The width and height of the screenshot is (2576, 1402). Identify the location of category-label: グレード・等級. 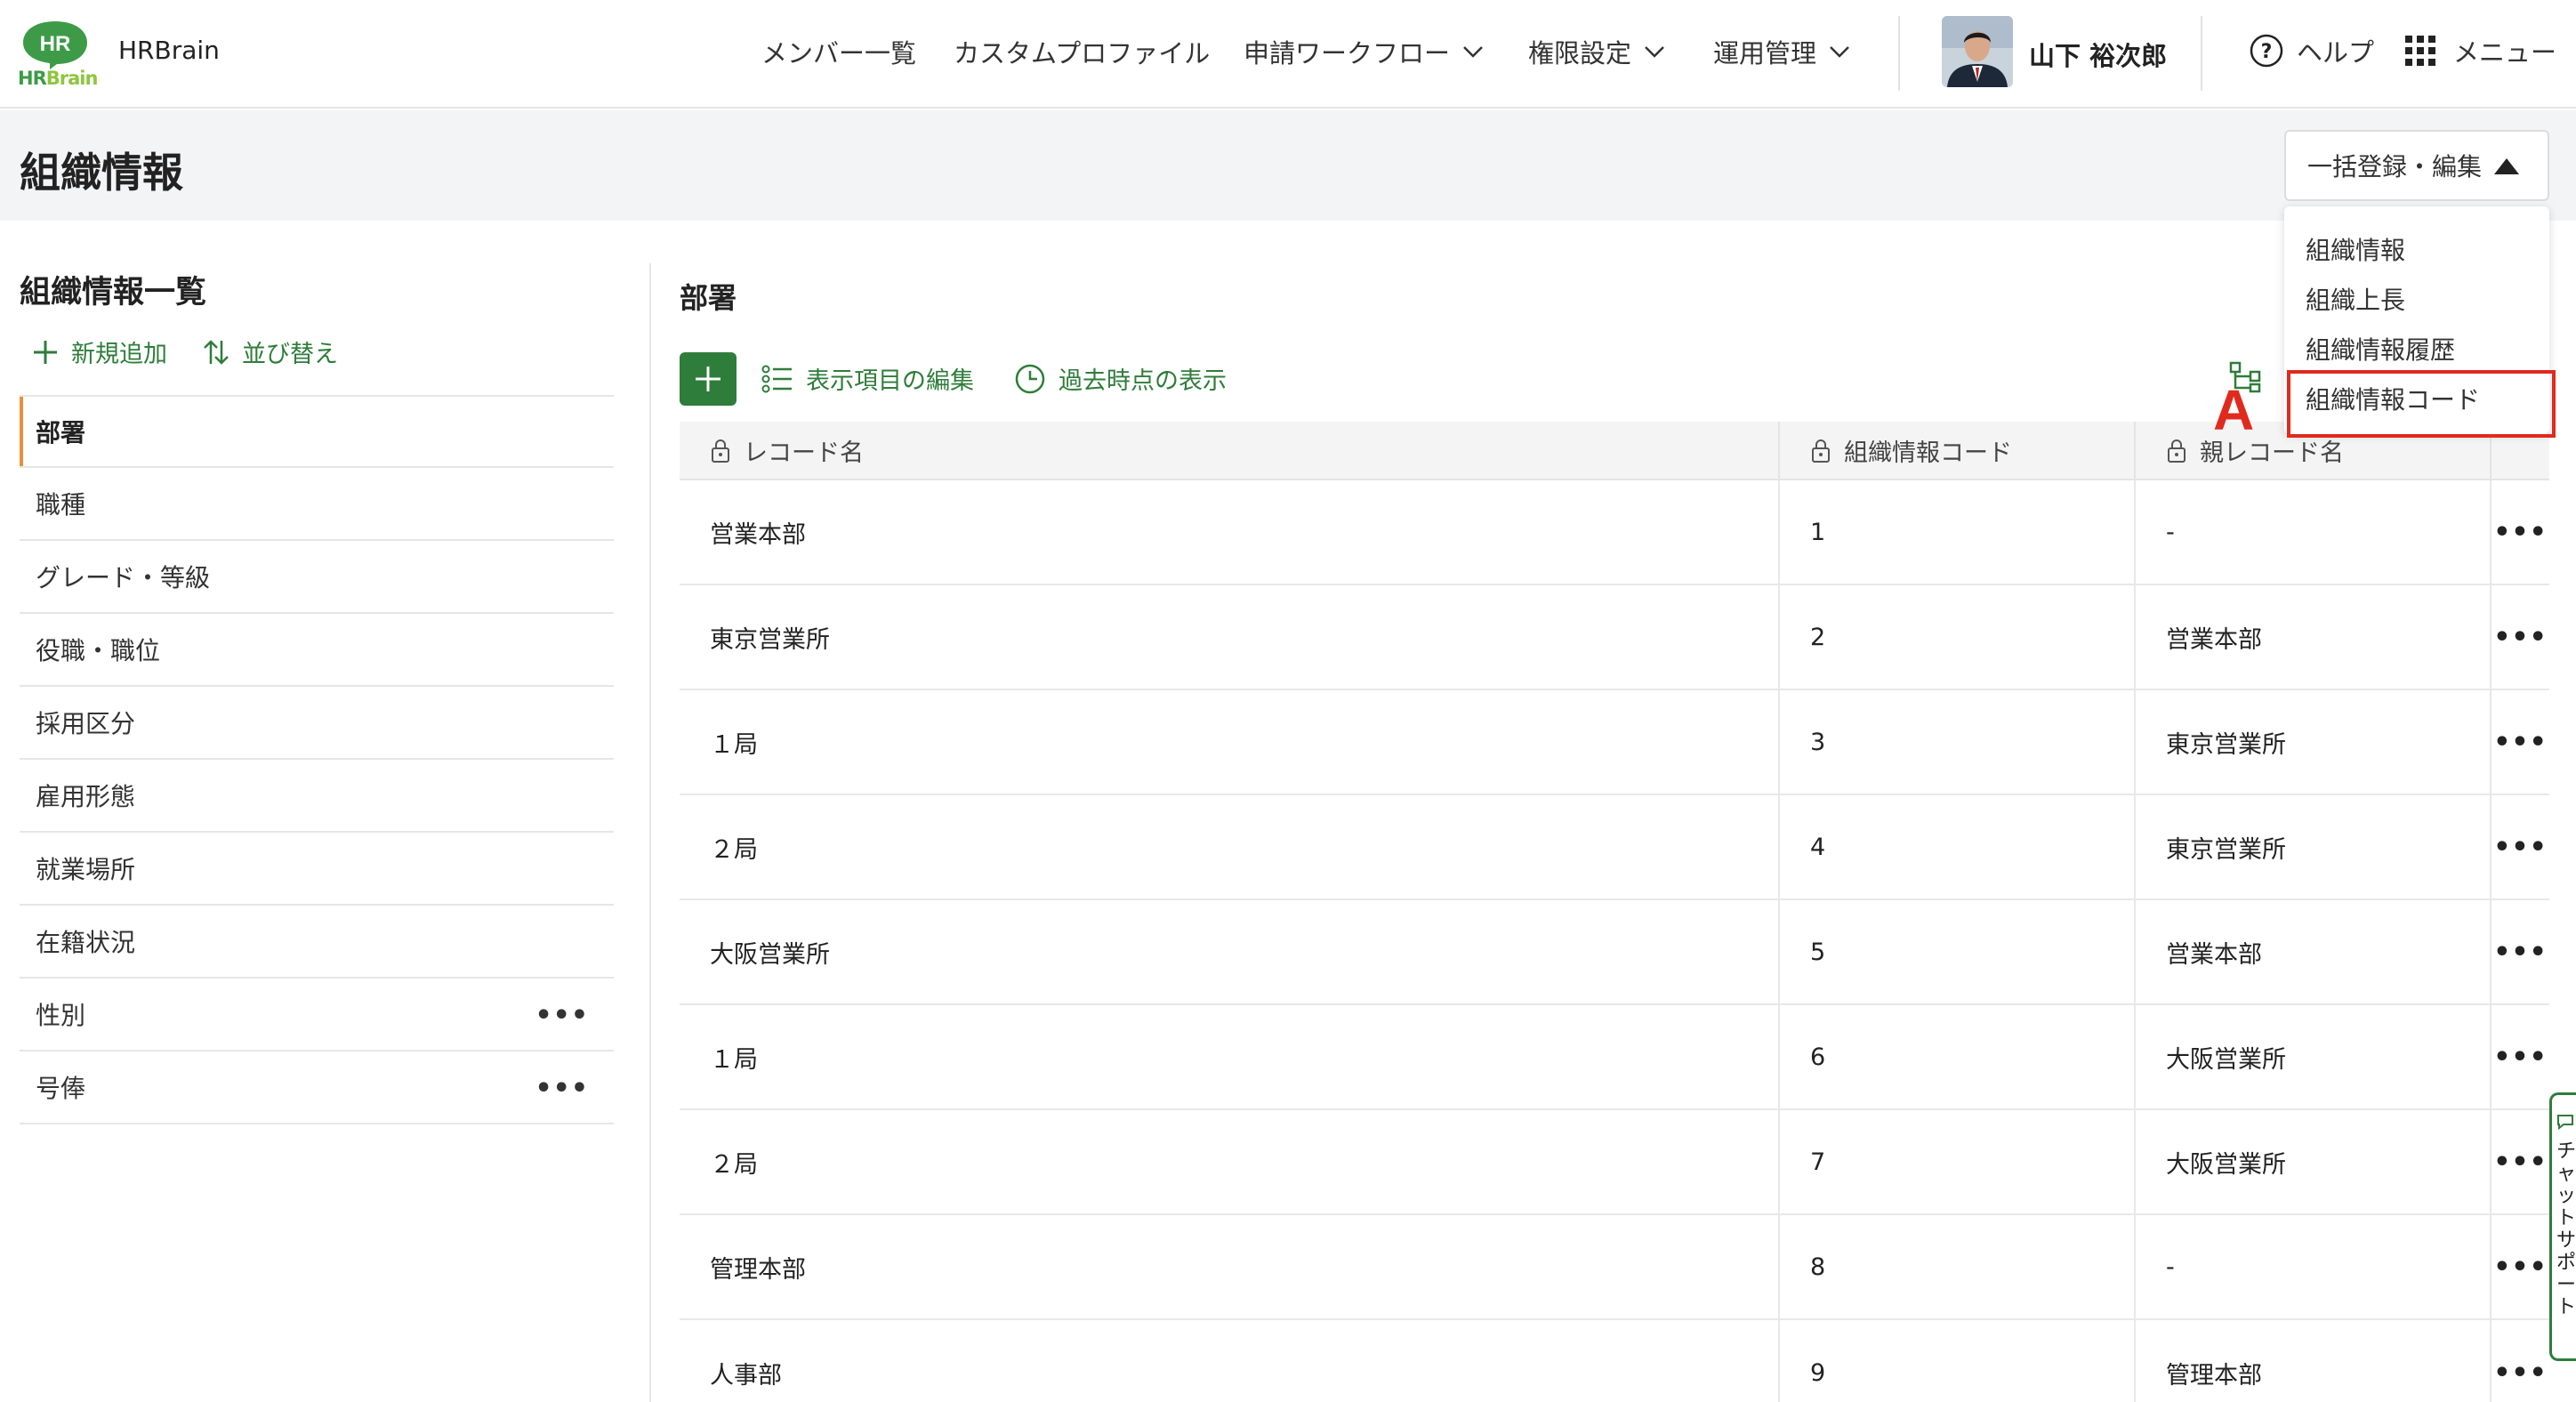
(123, 577).